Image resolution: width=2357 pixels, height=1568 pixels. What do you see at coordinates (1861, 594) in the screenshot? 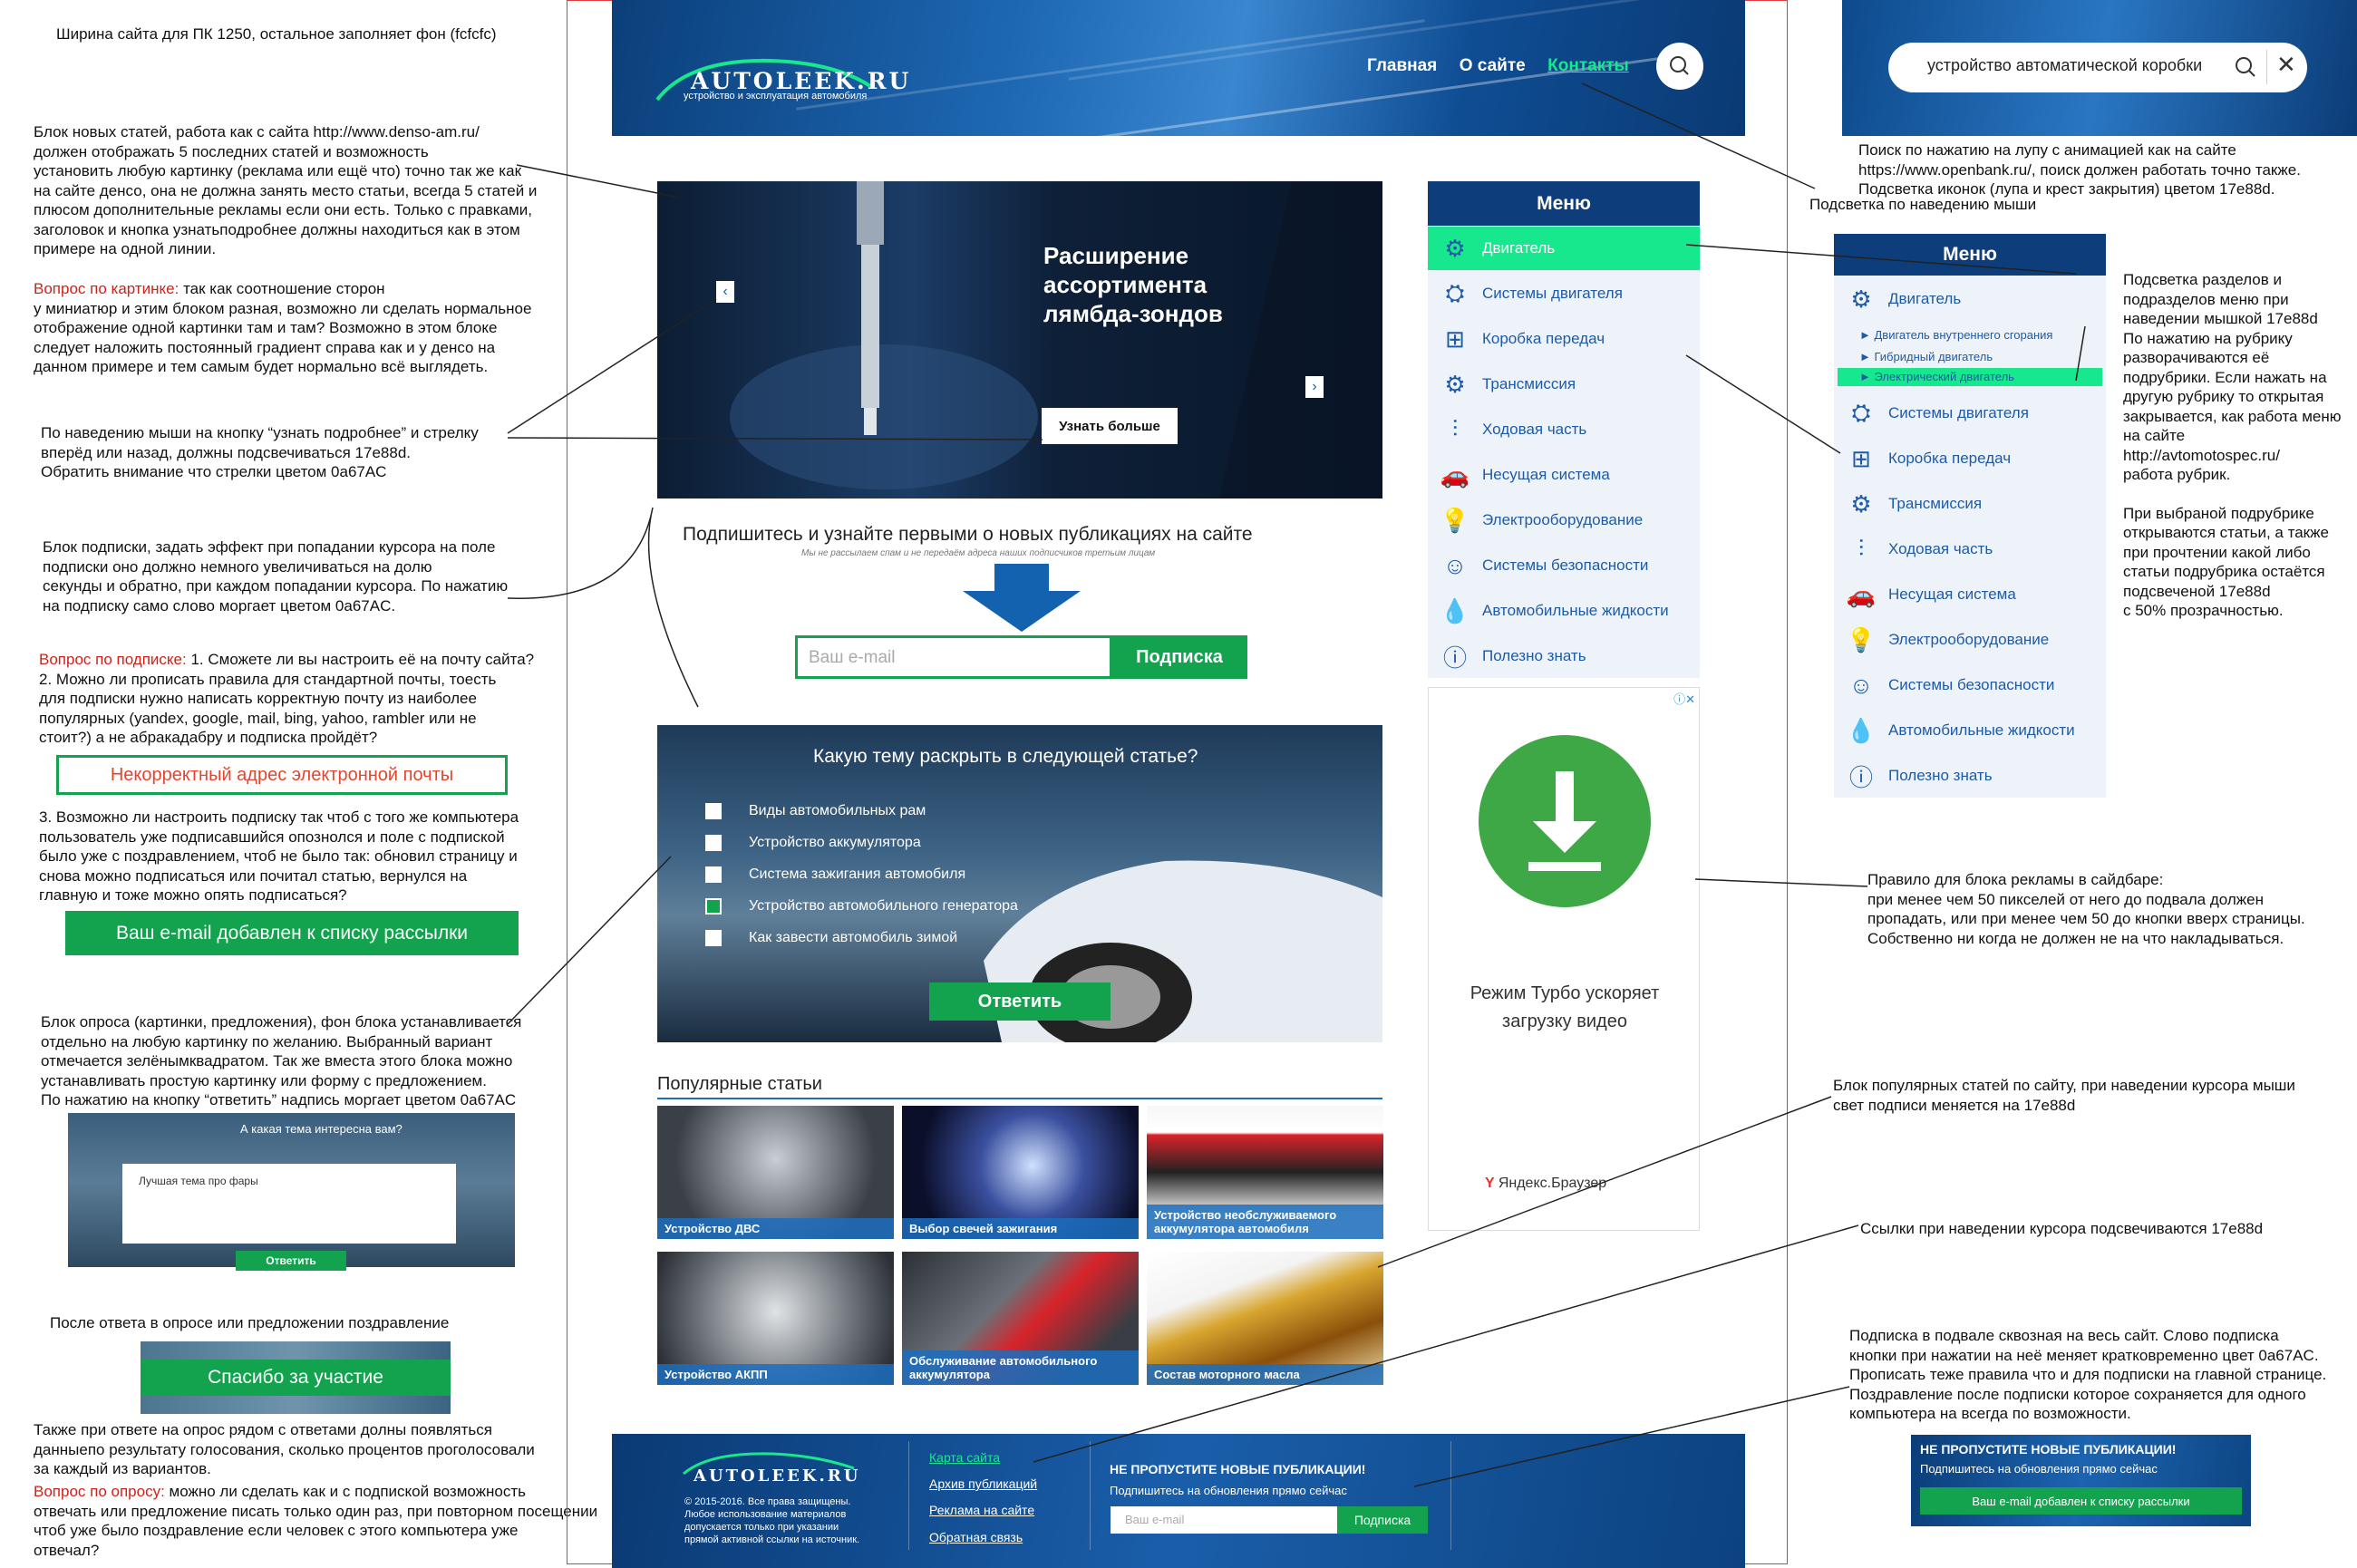
I see `car-body-icon: 🚗` at bounding box center [1861, 594].